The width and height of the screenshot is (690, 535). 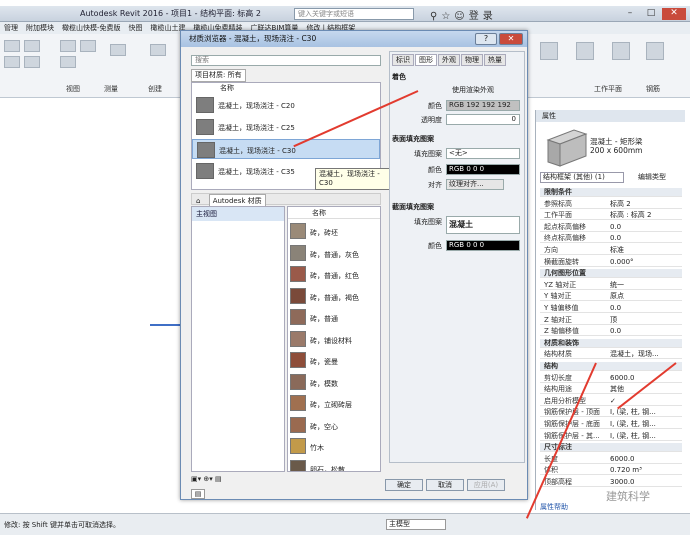 What do you see at coordinates (403, 60) in the screenshot?
I see `editor-tab-0: 标识` at bounding box center [403, 60].